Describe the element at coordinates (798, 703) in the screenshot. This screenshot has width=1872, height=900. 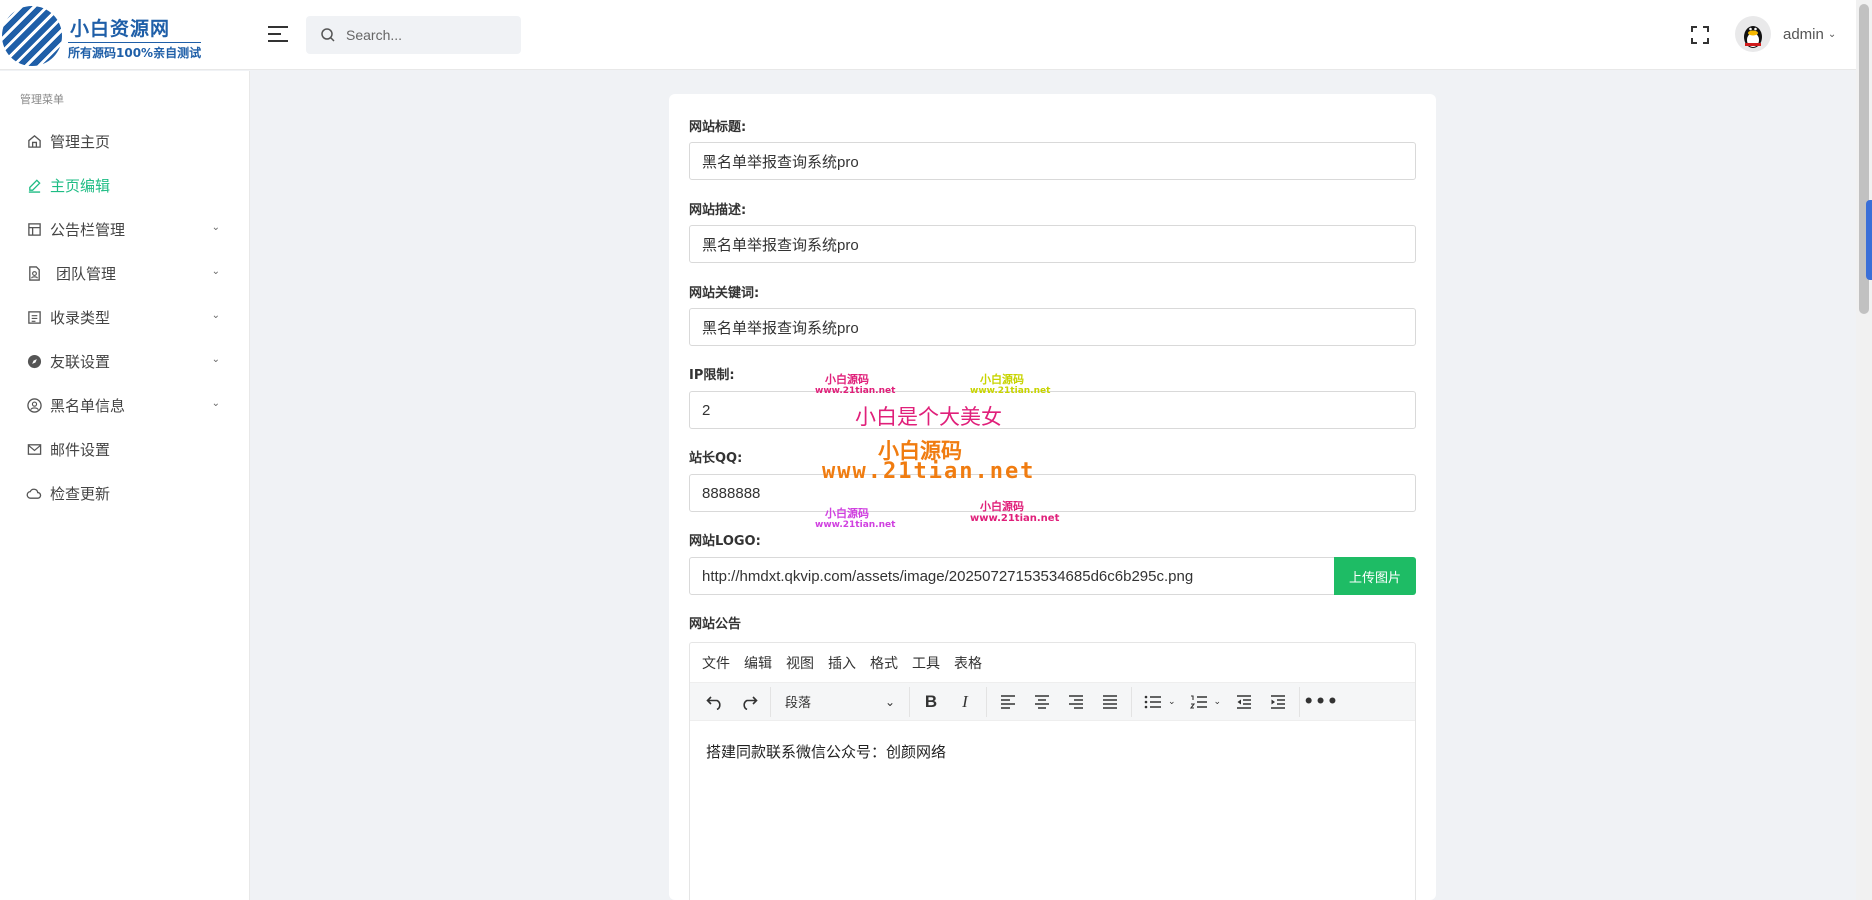
I see `block-format-value: 段落` at that location.